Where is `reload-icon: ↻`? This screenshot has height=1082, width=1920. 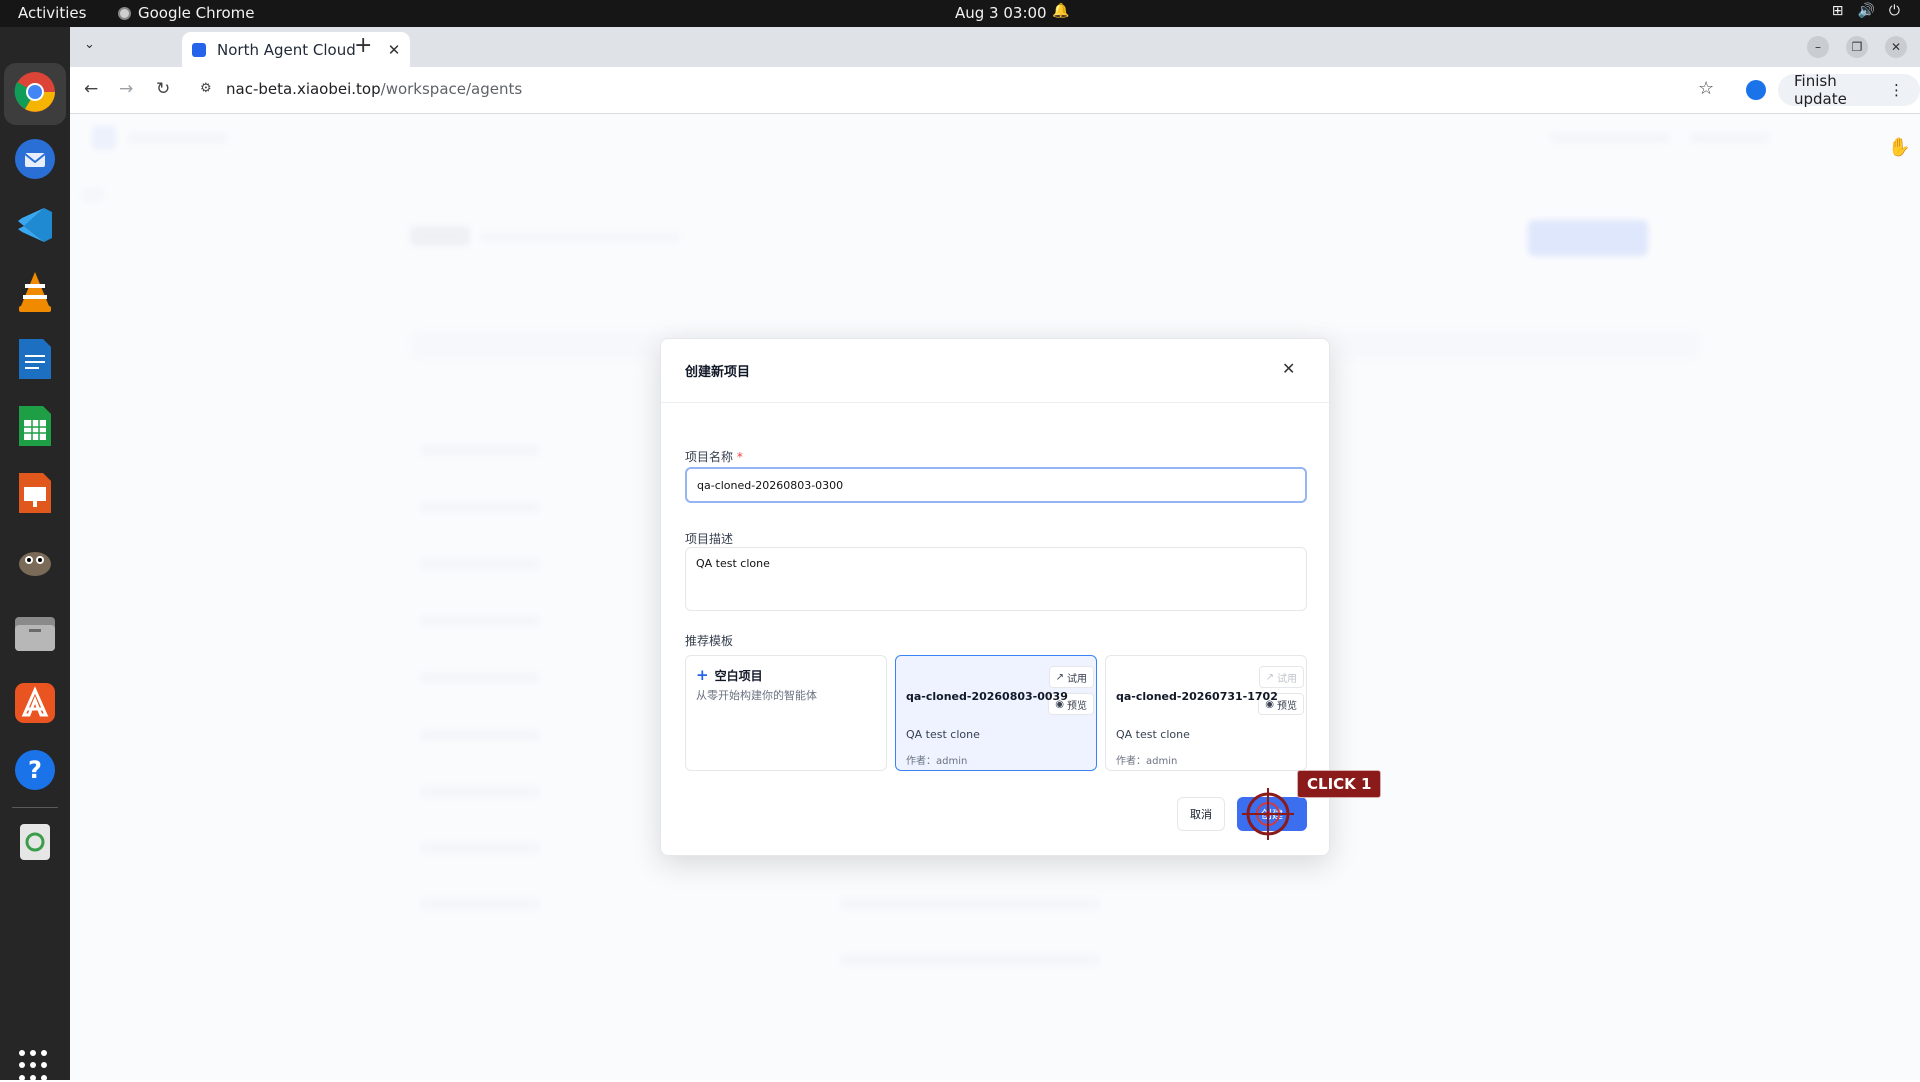
reload-icon: ↻ is located at coordinates (163, 89).